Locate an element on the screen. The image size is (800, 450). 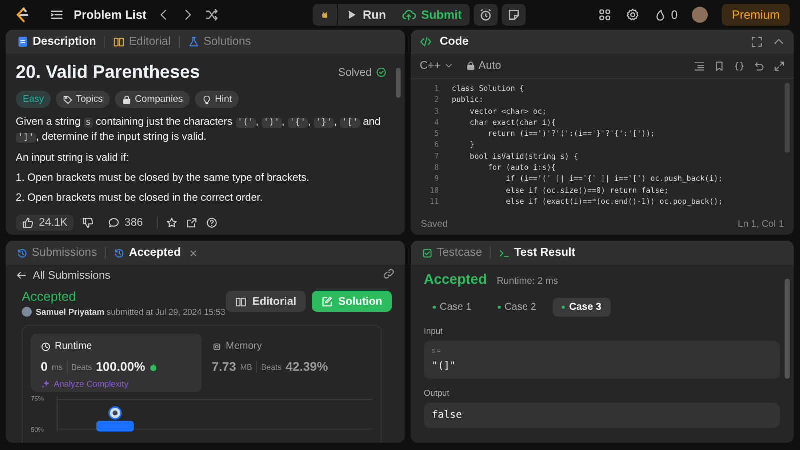
runtime-text: Runtime: 2 ms is located at coordinates (527, 281).